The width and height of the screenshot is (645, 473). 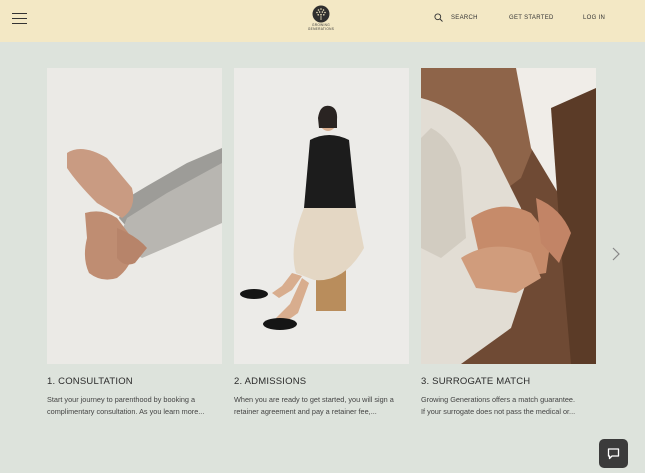 I want to click on chevron-right-icon, so click(x=616, y=254).